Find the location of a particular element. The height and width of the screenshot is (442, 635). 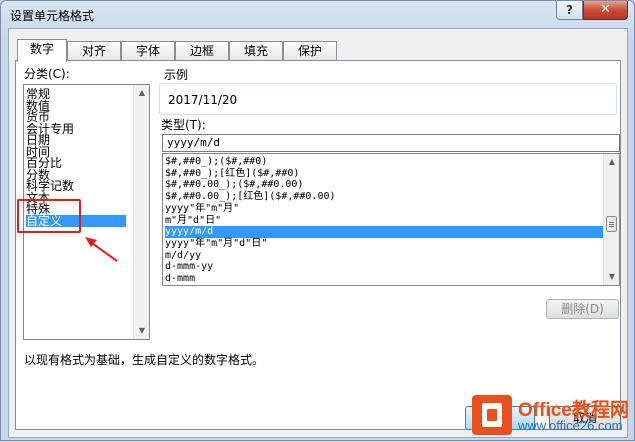

format-item: $#,##0.00_);[红色]($#,##0.00) is located at coordinates (250, 196).